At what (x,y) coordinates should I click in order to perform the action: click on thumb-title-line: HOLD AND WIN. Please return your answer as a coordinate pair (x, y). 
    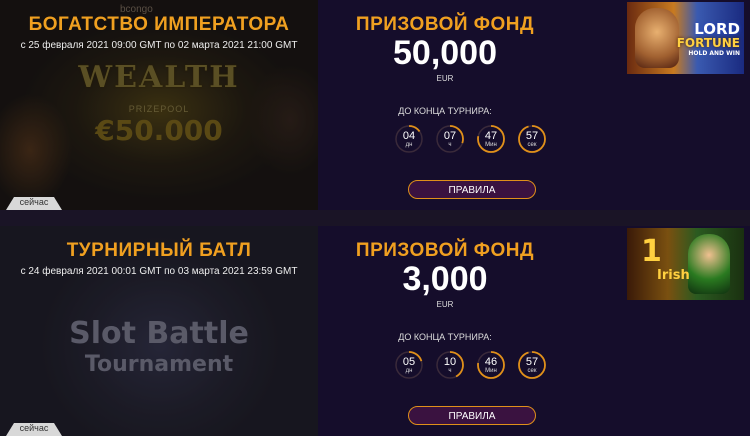
    Looking at the image, I should click on (714, 53).